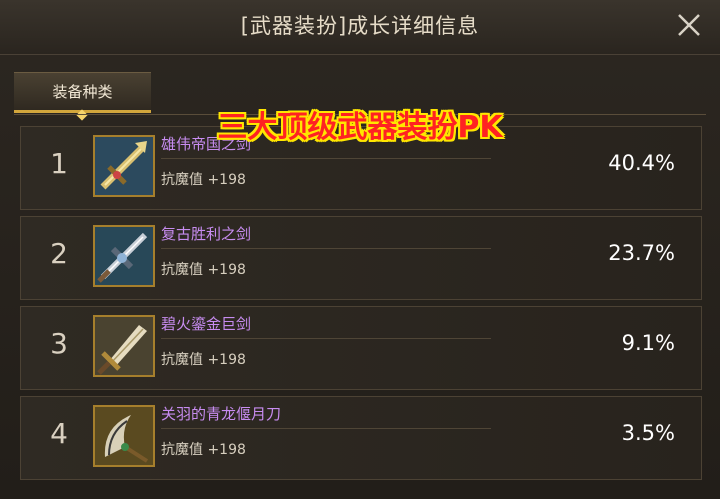 This screenshot has height=499, width=720. Describe the element at coordinates (59, 433) in the screenshot. I see `rank-number: 4` at that location.